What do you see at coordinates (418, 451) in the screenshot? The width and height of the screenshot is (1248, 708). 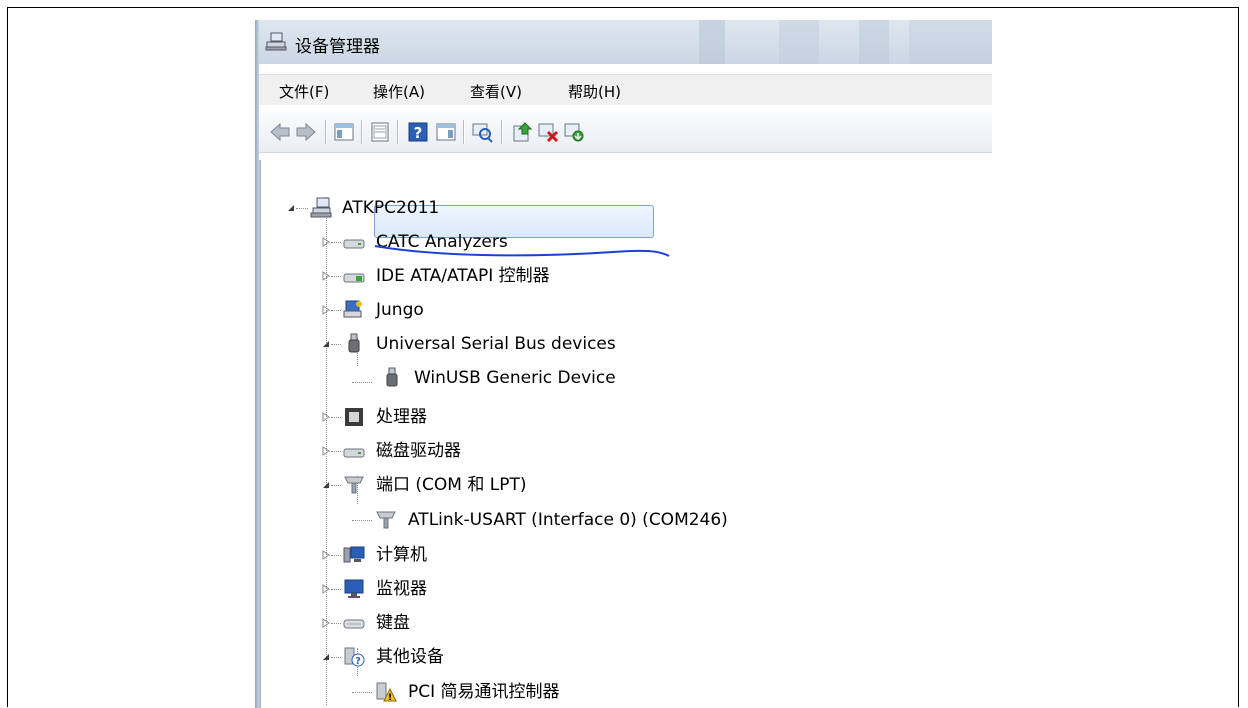 I see `tree-item-disk-drives: 磁盘驱动器` at bounding box center [418, 451].